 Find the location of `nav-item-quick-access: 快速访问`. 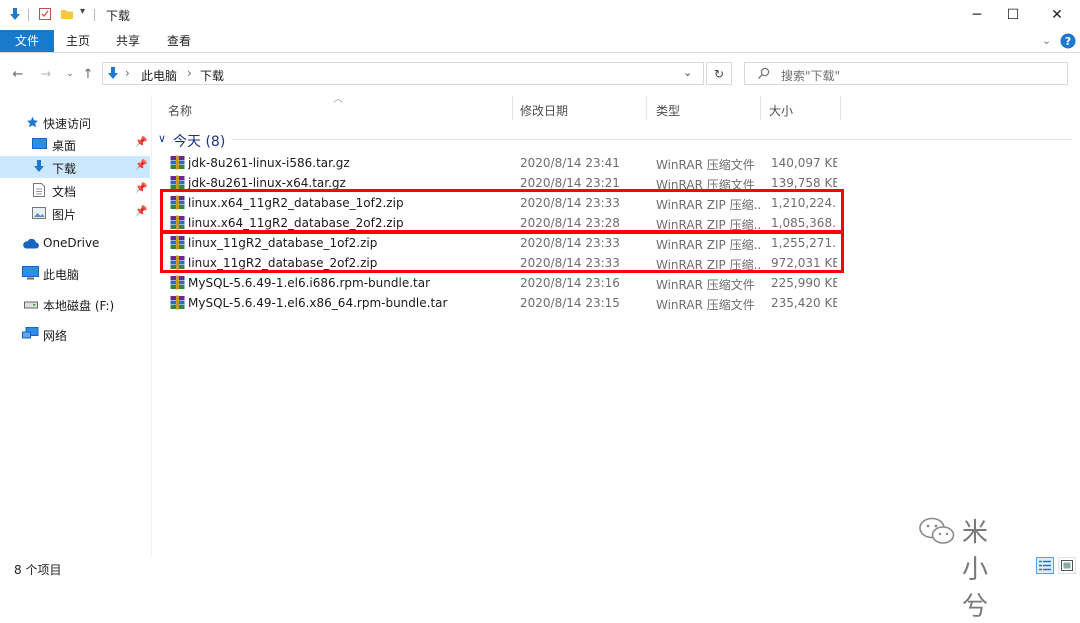

nav-item-quick-access: 快速访问 is located at coordinates (75, 122).